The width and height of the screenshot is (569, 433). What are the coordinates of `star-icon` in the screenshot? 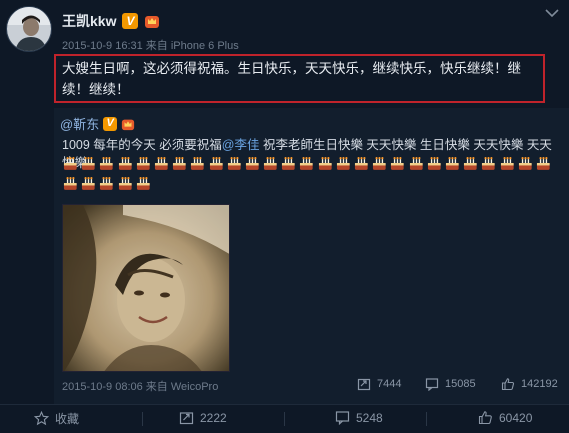 It's located at (41, 418).